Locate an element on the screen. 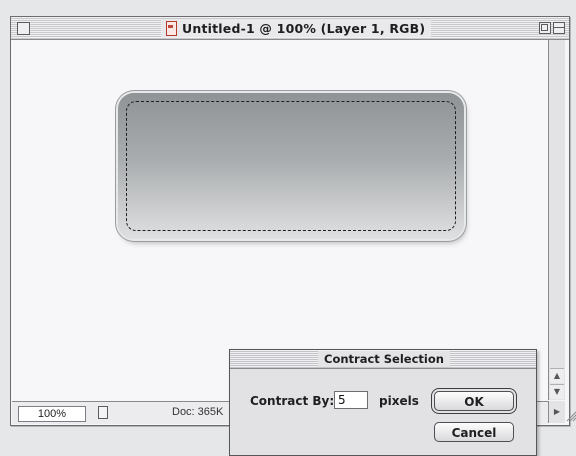 The image size is (576, 456). dialog-title: Contract Selection is located at coordinates (384, 359).